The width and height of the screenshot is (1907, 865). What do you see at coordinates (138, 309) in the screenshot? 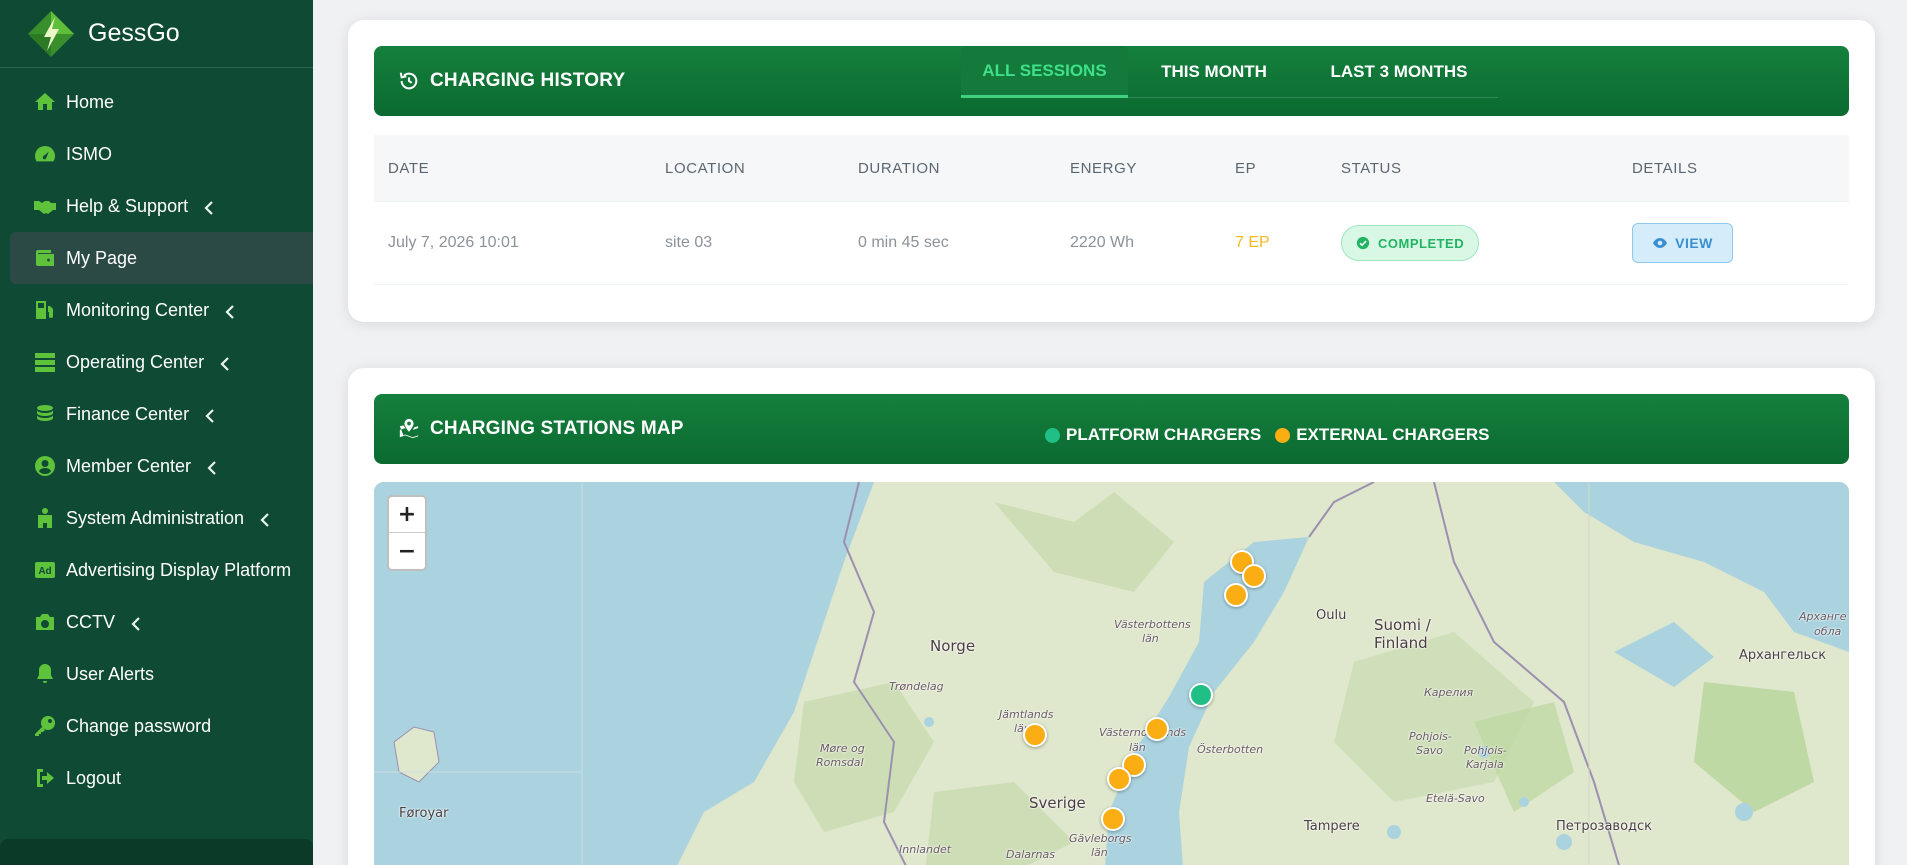
I see `sidebar-item-label: Monitoring Center` at bounding box center [138, 309].